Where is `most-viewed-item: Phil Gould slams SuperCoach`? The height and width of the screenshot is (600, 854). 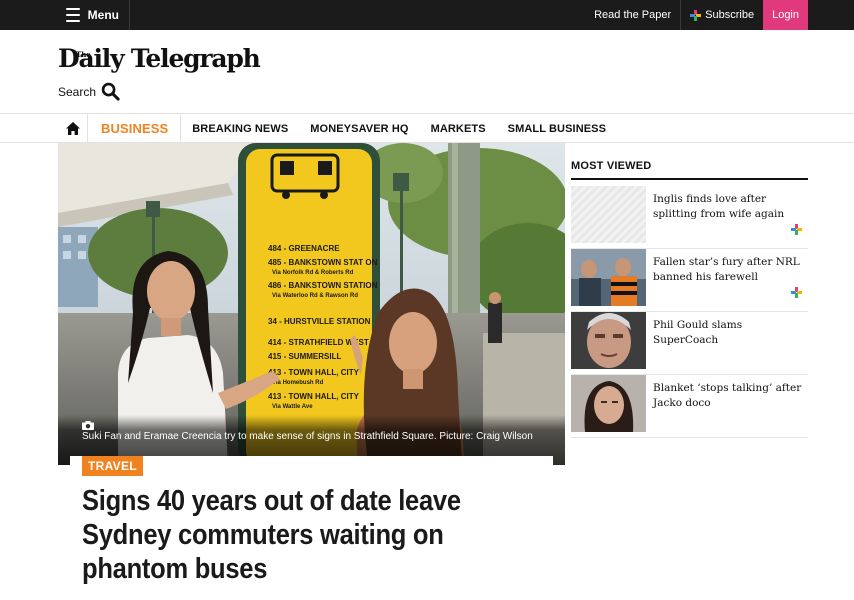
most-viewed-item: Phil Gould slams SuperCoach is located at coordinates (689, 343).